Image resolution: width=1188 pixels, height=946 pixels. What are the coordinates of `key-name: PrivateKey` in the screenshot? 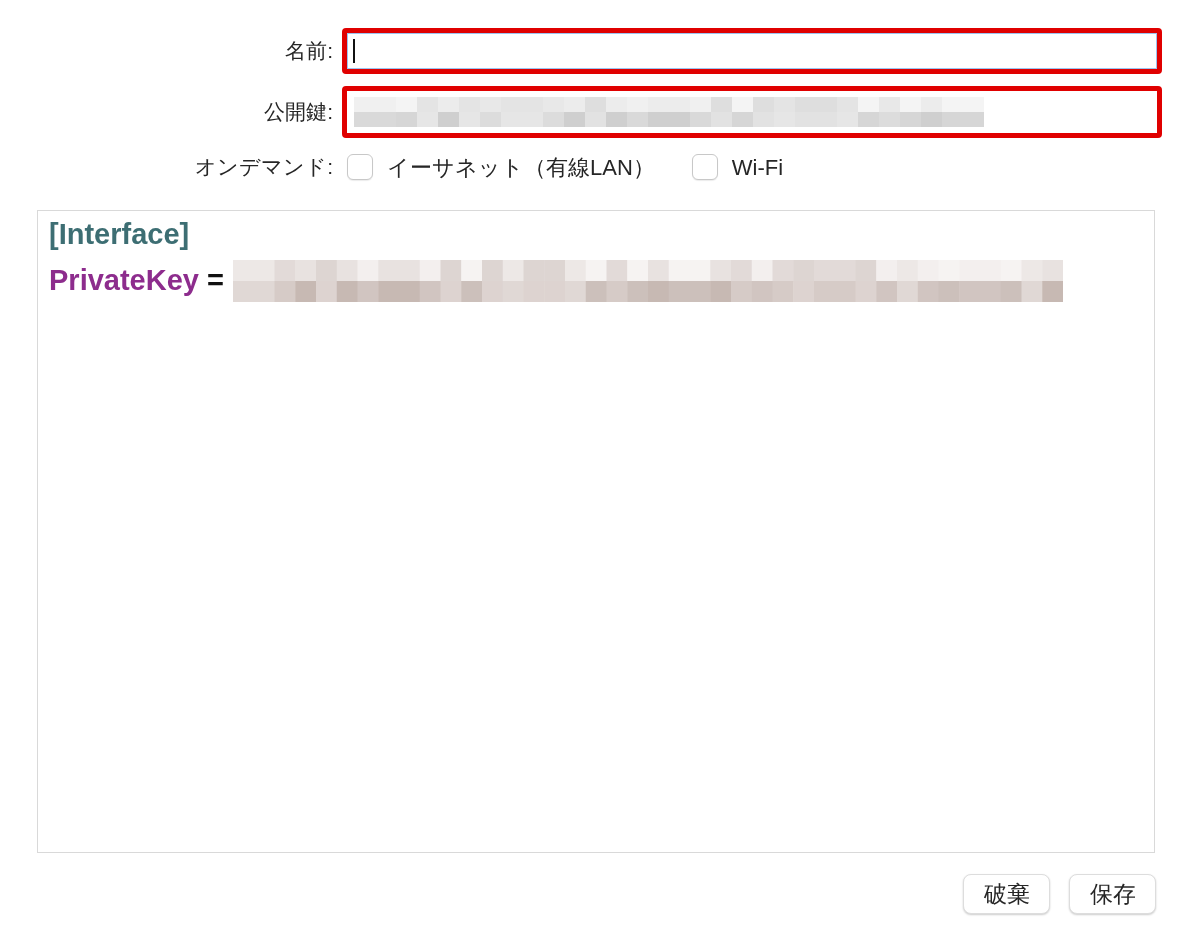 It's located at (124, 281).